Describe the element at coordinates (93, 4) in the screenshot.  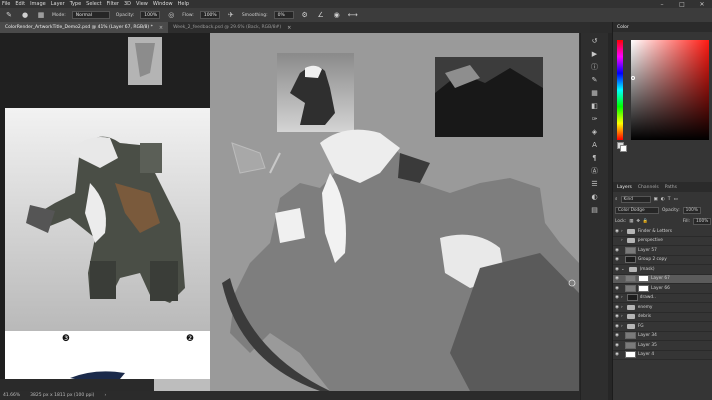
I see `menu-select: Select` at that location.